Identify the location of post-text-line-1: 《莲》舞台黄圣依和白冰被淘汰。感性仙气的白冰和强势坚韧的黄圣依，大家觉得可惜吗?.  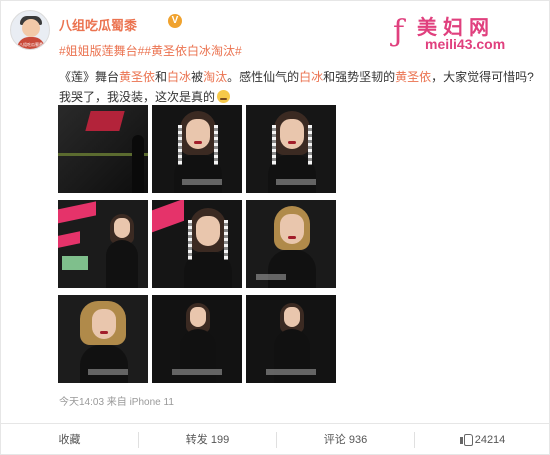
(296, 76).